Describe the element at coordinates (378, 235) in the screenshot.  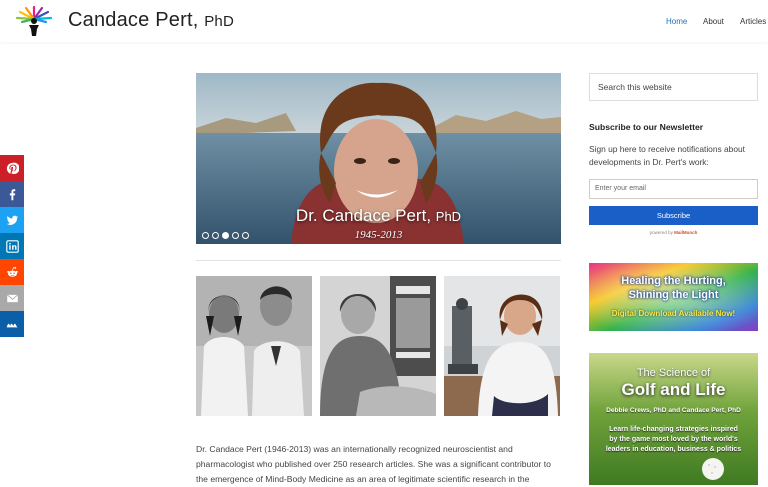
I see `hero-caption-years: 1945-2013` at that location.